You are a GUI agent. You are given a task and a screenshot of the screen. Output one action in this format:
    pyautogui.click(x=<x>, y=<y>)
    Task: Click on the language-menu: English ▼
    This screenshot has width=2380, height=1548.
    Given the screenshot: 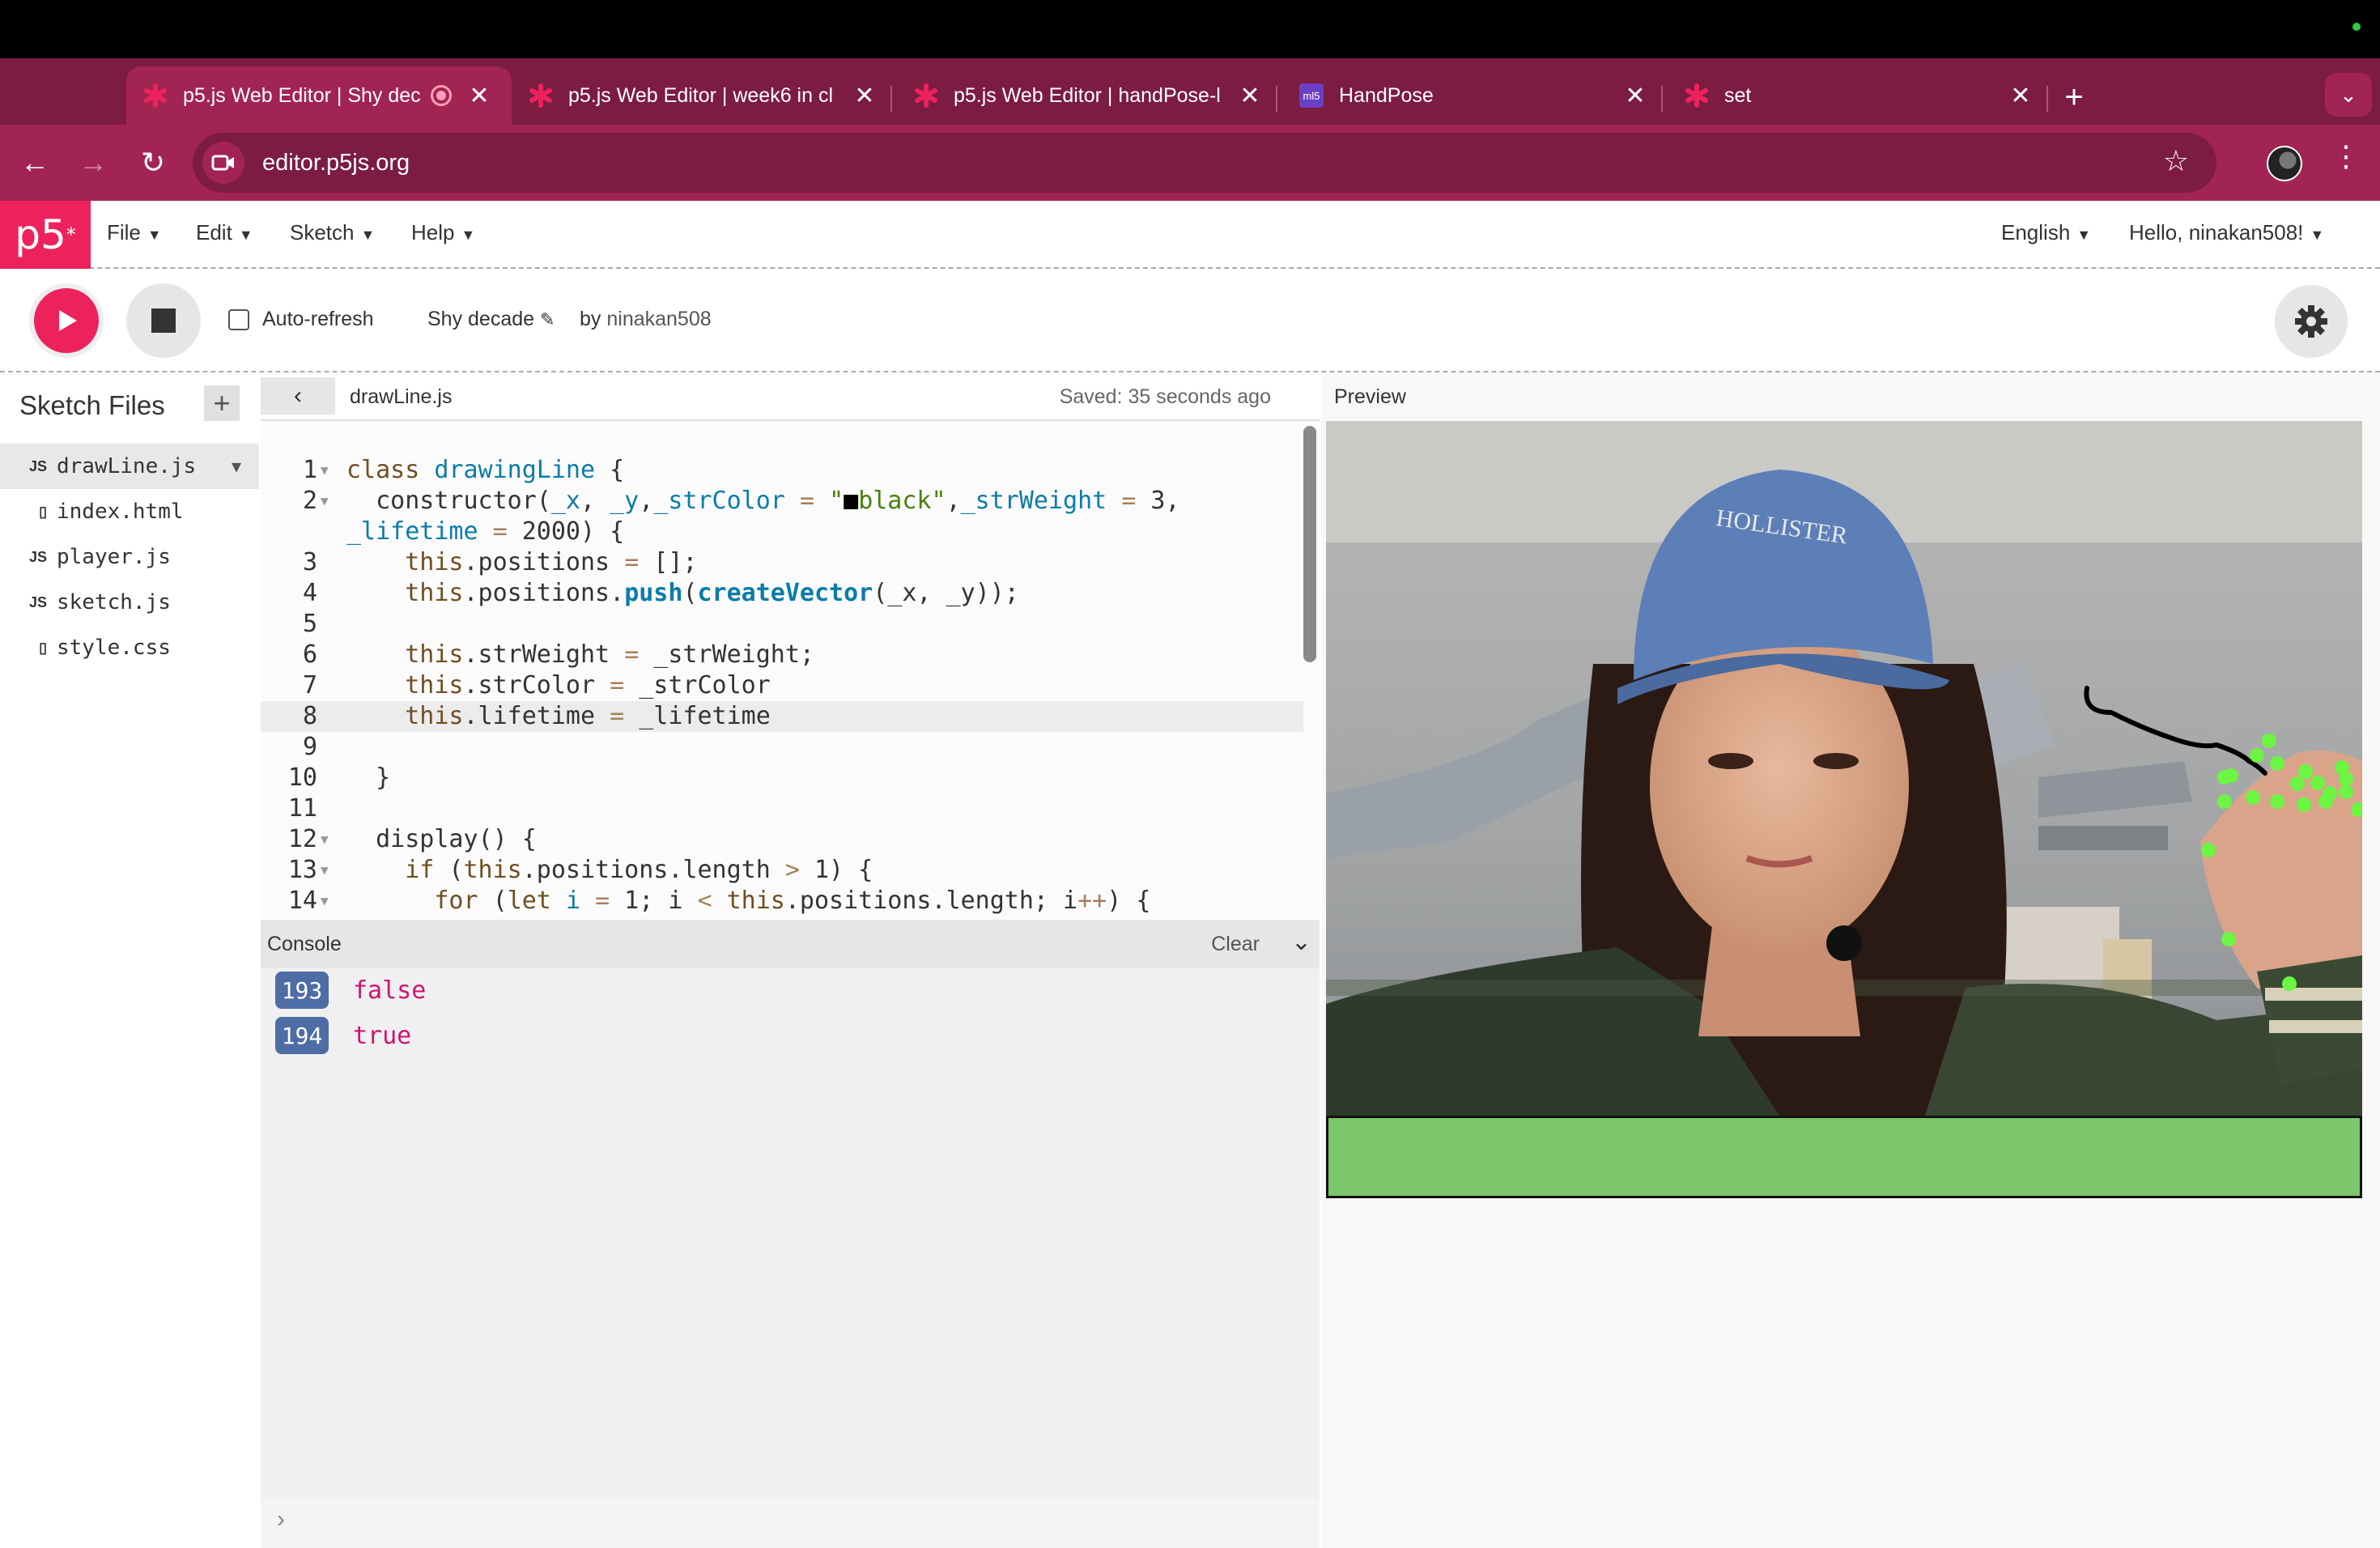 What is the action you would take?
    pyautogui.click(x=2046, y=233)
    